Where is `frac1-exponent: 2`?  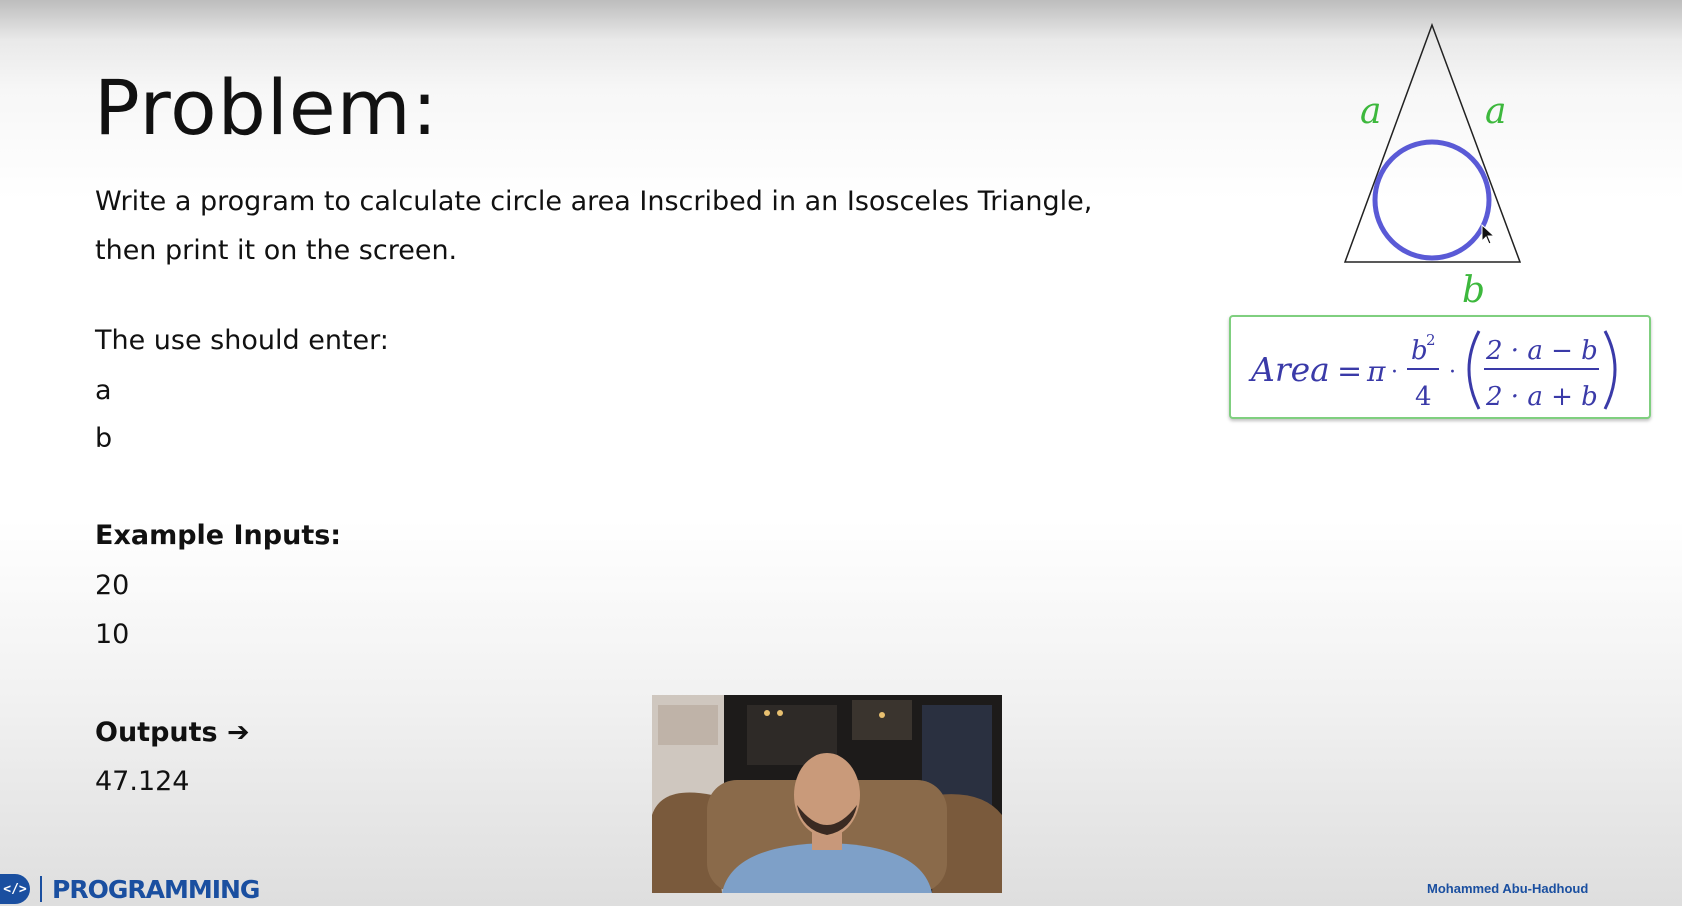
frac1-exponent: 2 is located at coordinates (1431, 340).